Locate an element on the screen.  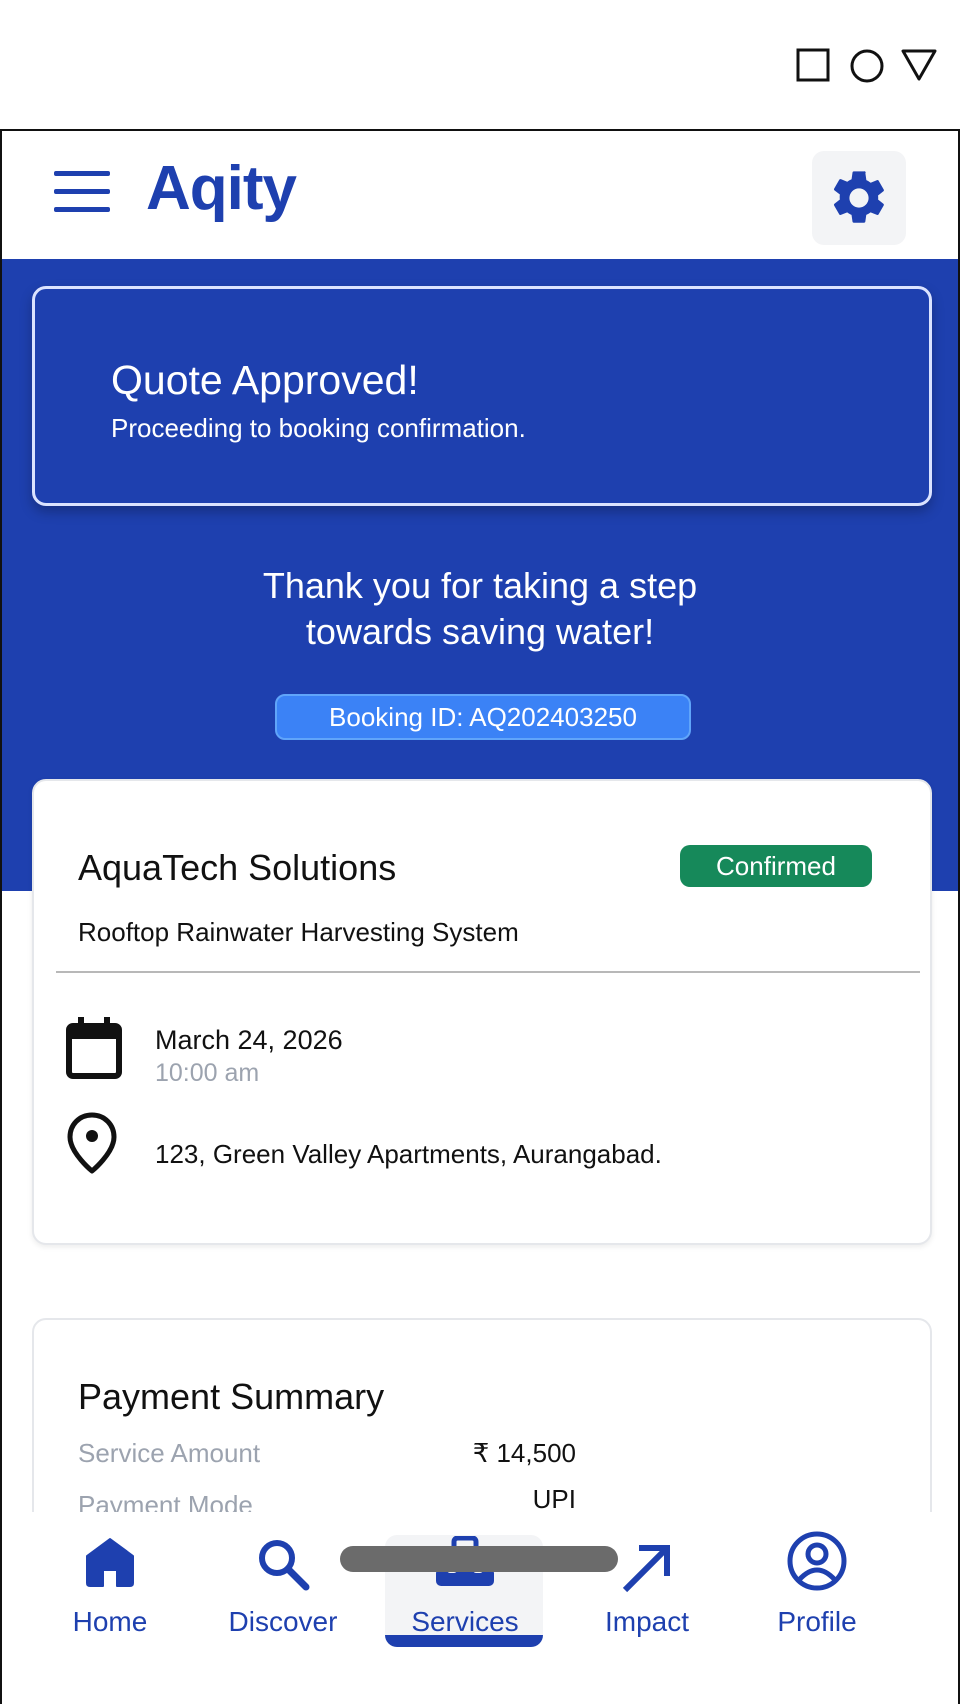
profile-icon is located at coordinates (817, 1561).